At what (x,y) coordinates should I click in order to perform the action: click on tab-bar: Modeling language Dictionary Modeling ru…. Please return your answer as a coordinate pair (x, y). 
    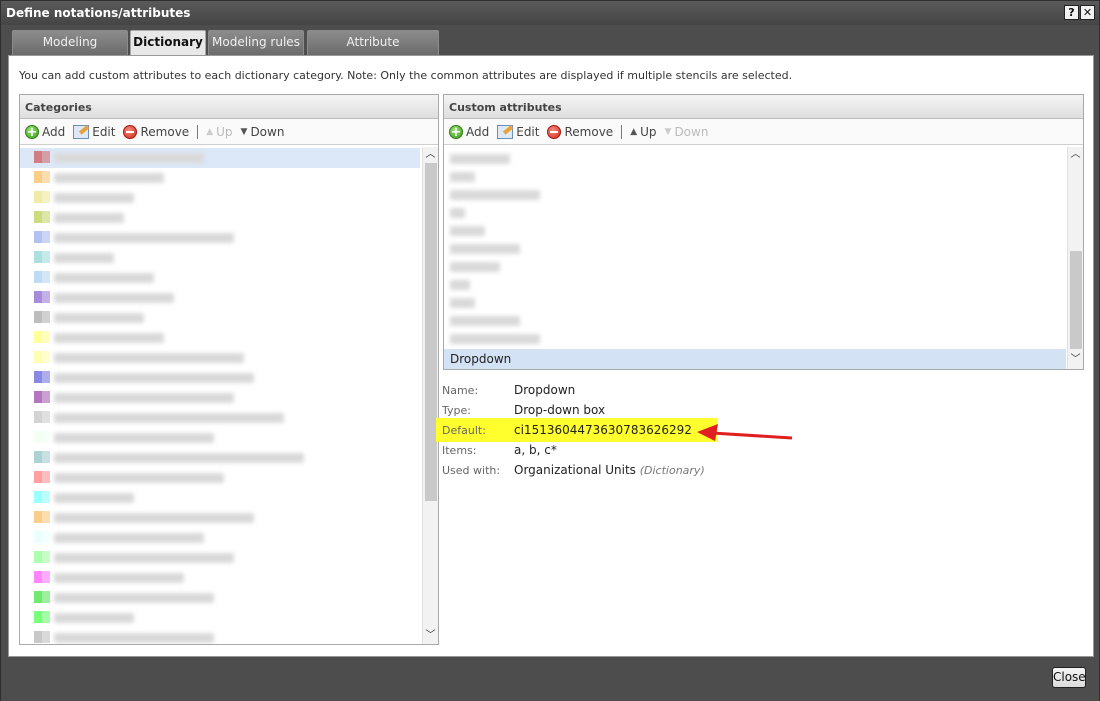
    Looking at the image, I should click on (551, 49).